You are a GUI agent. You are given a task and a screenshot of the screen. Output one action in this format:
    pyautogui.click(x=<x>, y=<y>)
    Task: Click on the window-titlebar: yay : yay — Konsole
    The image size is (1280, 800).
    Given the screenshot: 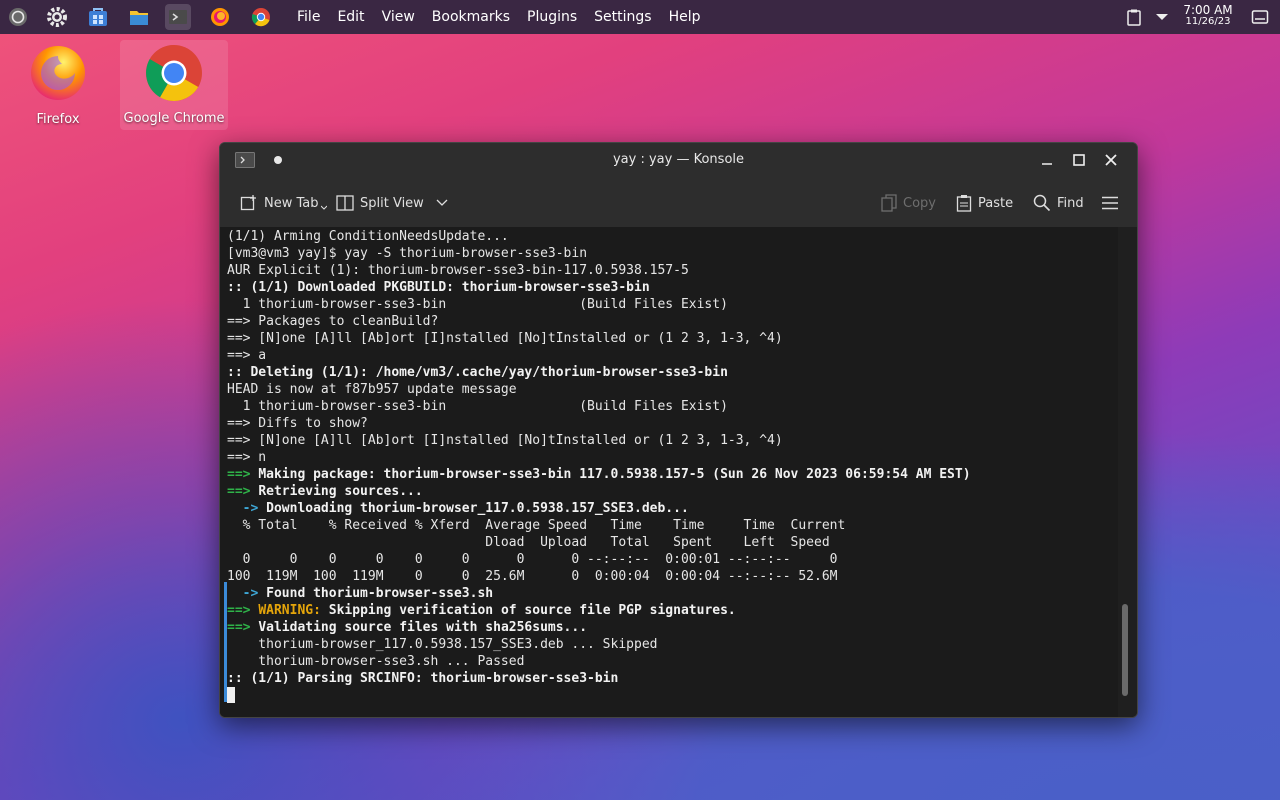 What is the action you would take?
    pyautogui.click(x=678, y=160)
    